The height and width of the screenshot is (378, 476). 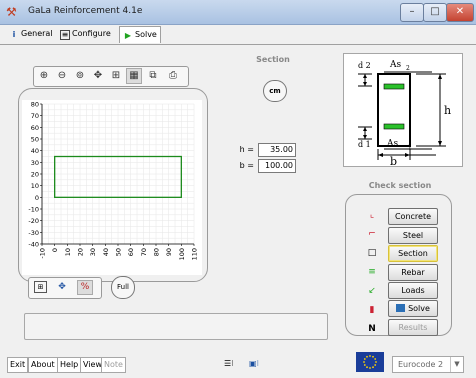 I want to click on y-tick-label: -20, so click(x=33, y=221).